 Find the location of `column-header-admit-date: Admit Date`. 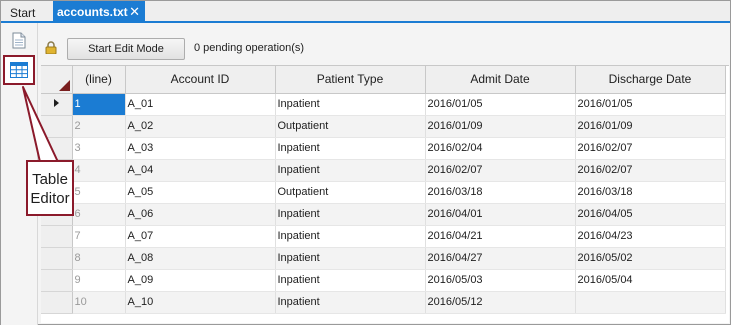

column-header-admit-date: Admit Date is located at coordinates (500, 80).